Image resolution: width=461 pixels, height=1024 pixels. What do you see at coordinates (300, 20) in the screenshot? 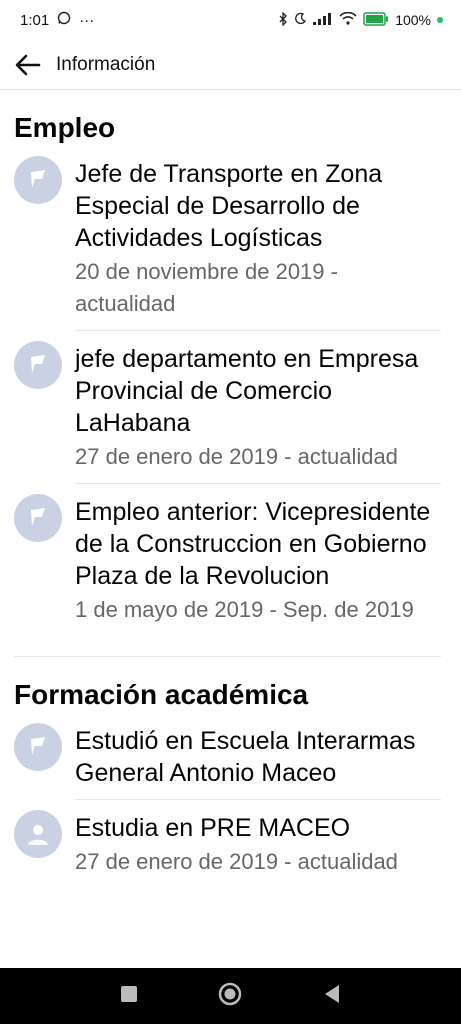
I see `moon-icon` at bounding box center [300, 20].